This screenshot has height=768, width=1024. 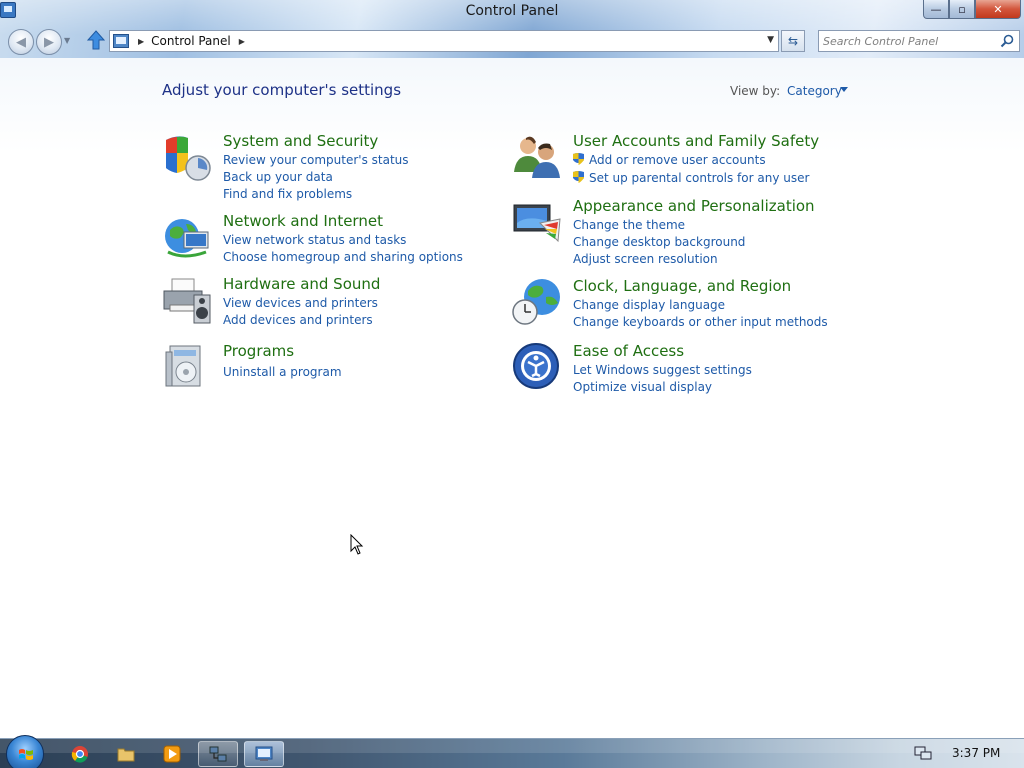 I want to click on shield-icon, so click(x=187, y=157).